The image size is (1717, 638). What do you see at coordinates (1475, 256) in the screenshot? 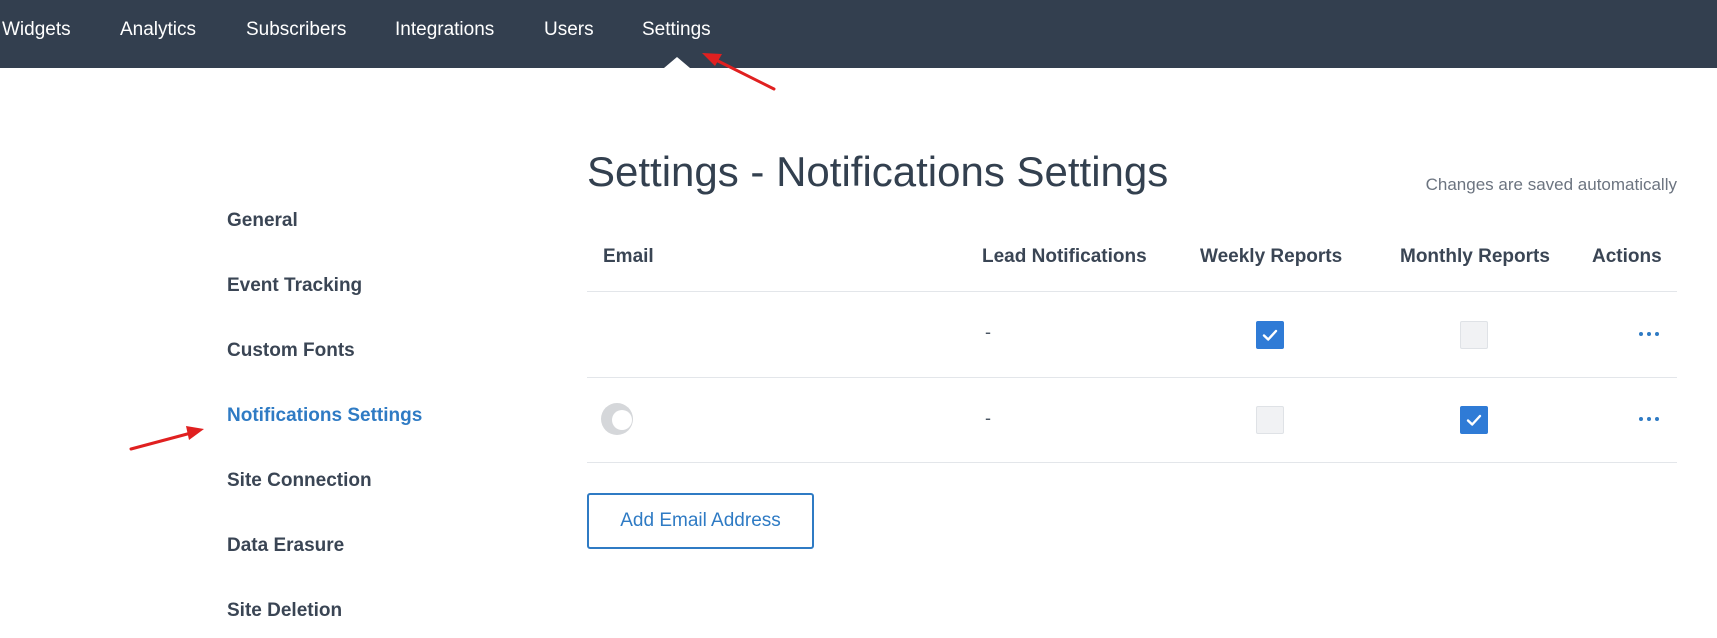
I see `column-header-monthly-reports: Monthly Reports` at bounding box center [1475, 256].